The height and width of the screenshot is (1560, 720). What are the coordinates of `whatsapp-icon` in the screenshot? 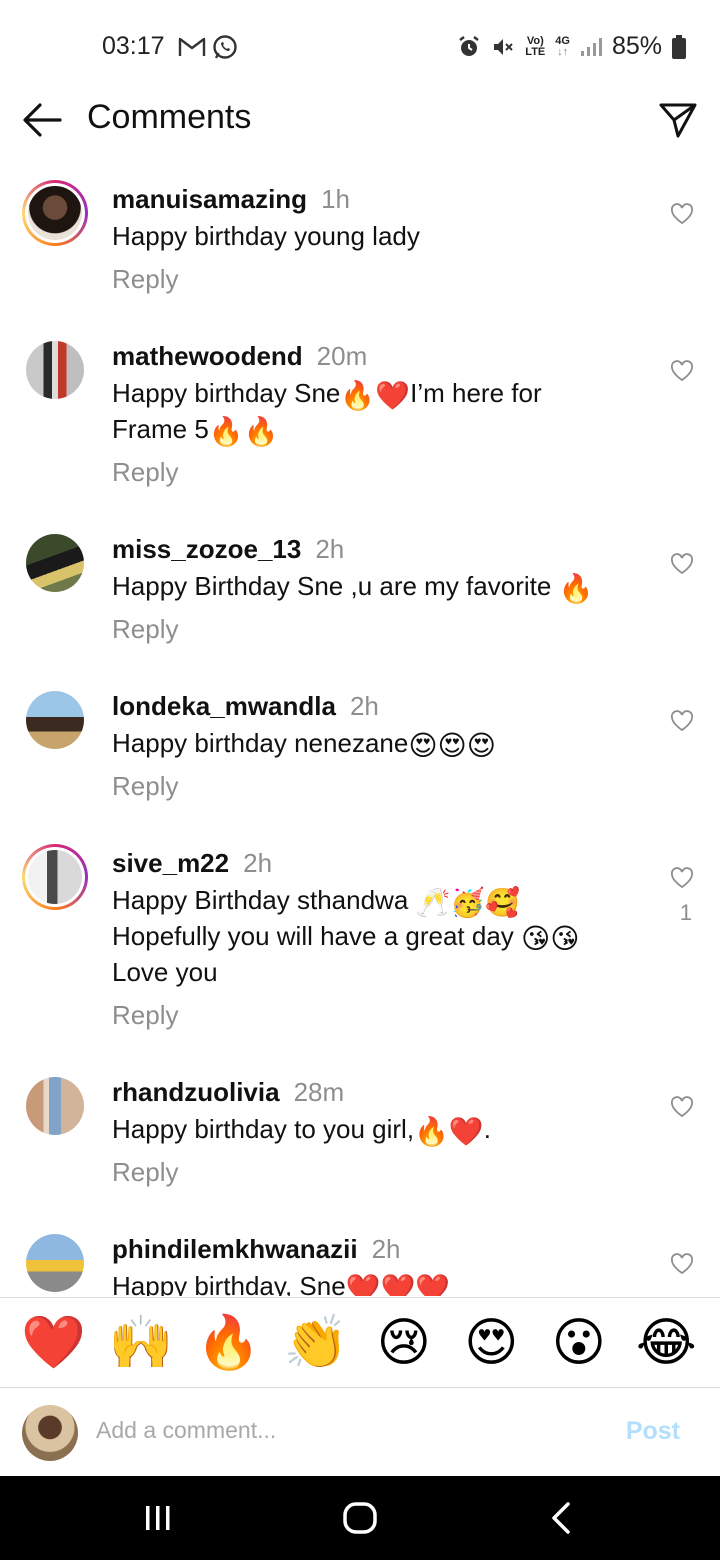 It's located at (225, 47).